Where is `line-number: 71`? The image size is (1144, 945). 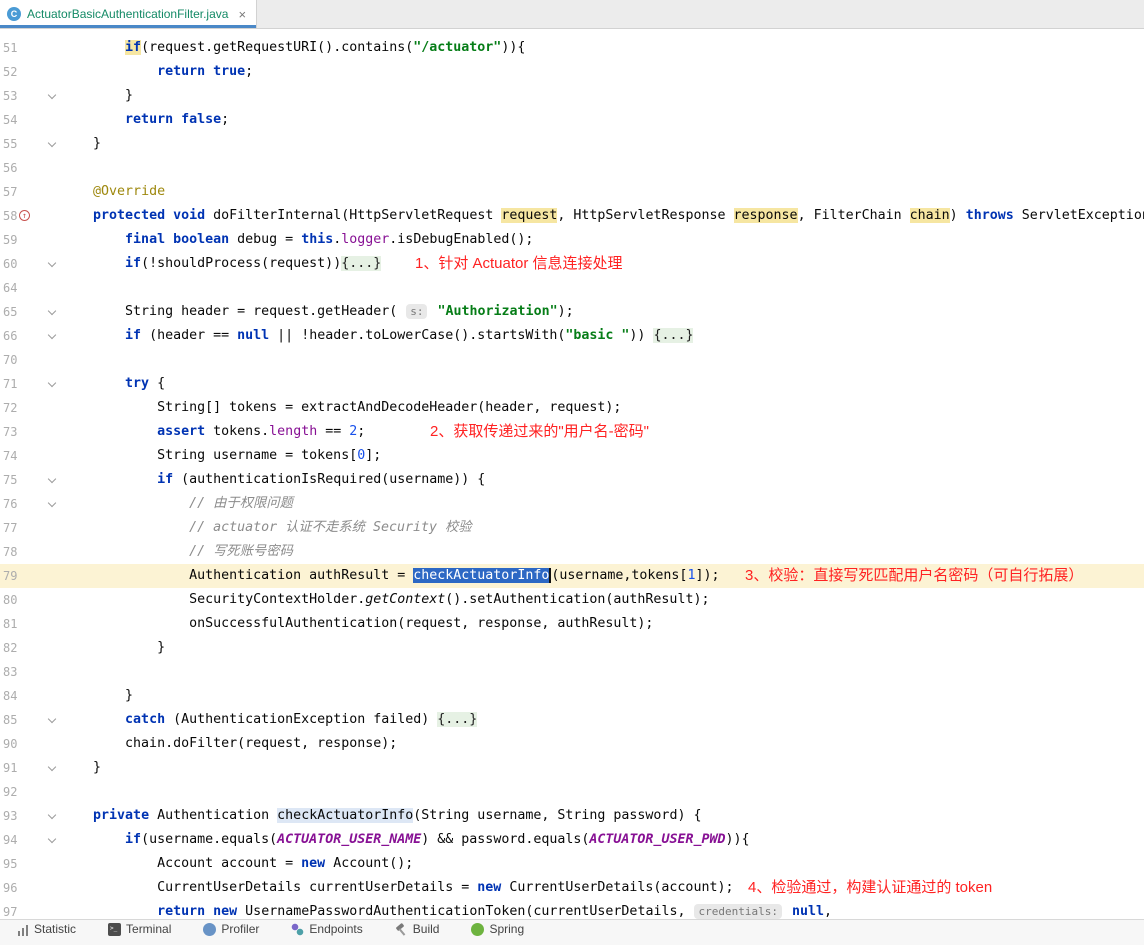 line-number: 71 is located at coordinates (10, 384).